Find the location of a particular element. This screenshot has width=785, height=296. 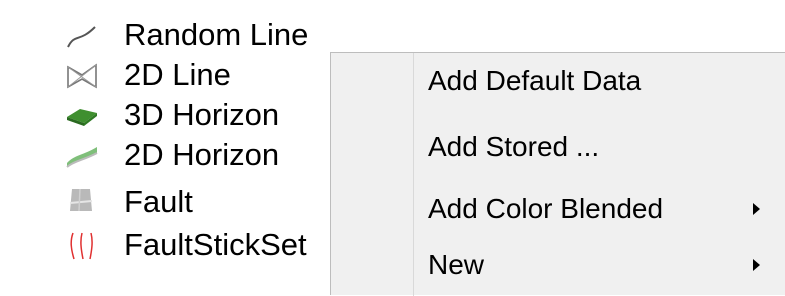

tree-item-faultstickset: FaultStickSet is located at coordinates (212, 245).